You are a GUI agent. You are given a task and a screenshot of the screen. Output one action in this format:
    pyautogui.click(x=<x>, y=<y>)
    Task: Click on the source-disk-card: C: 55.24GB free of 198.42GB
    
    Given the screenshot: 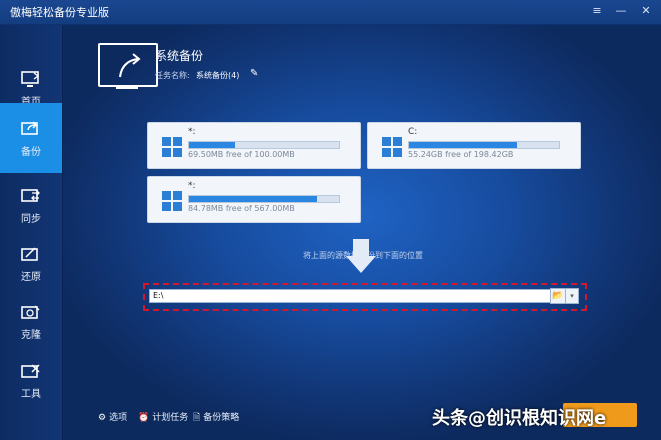 What is the action you would take?
    pyautogui.click(x=474, y=145)
    